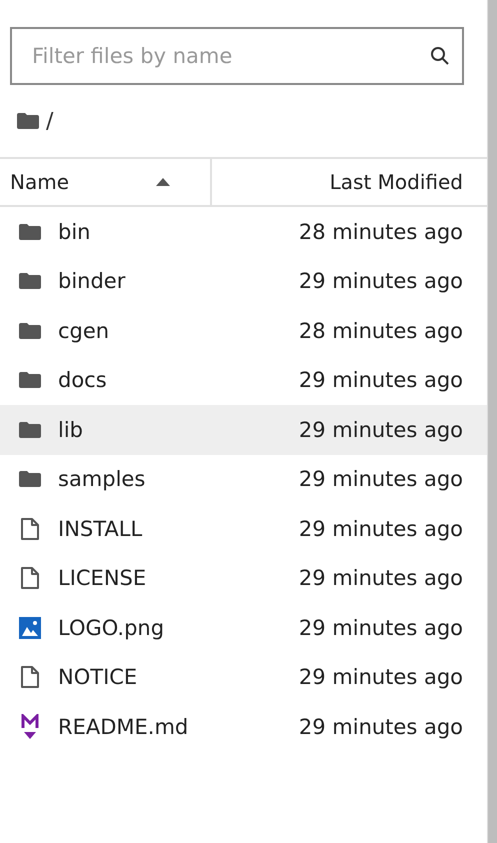  What do you see at coordinates (440, 56) in the screenshot?
I see `search-icon` at bounding box center [440, 56].